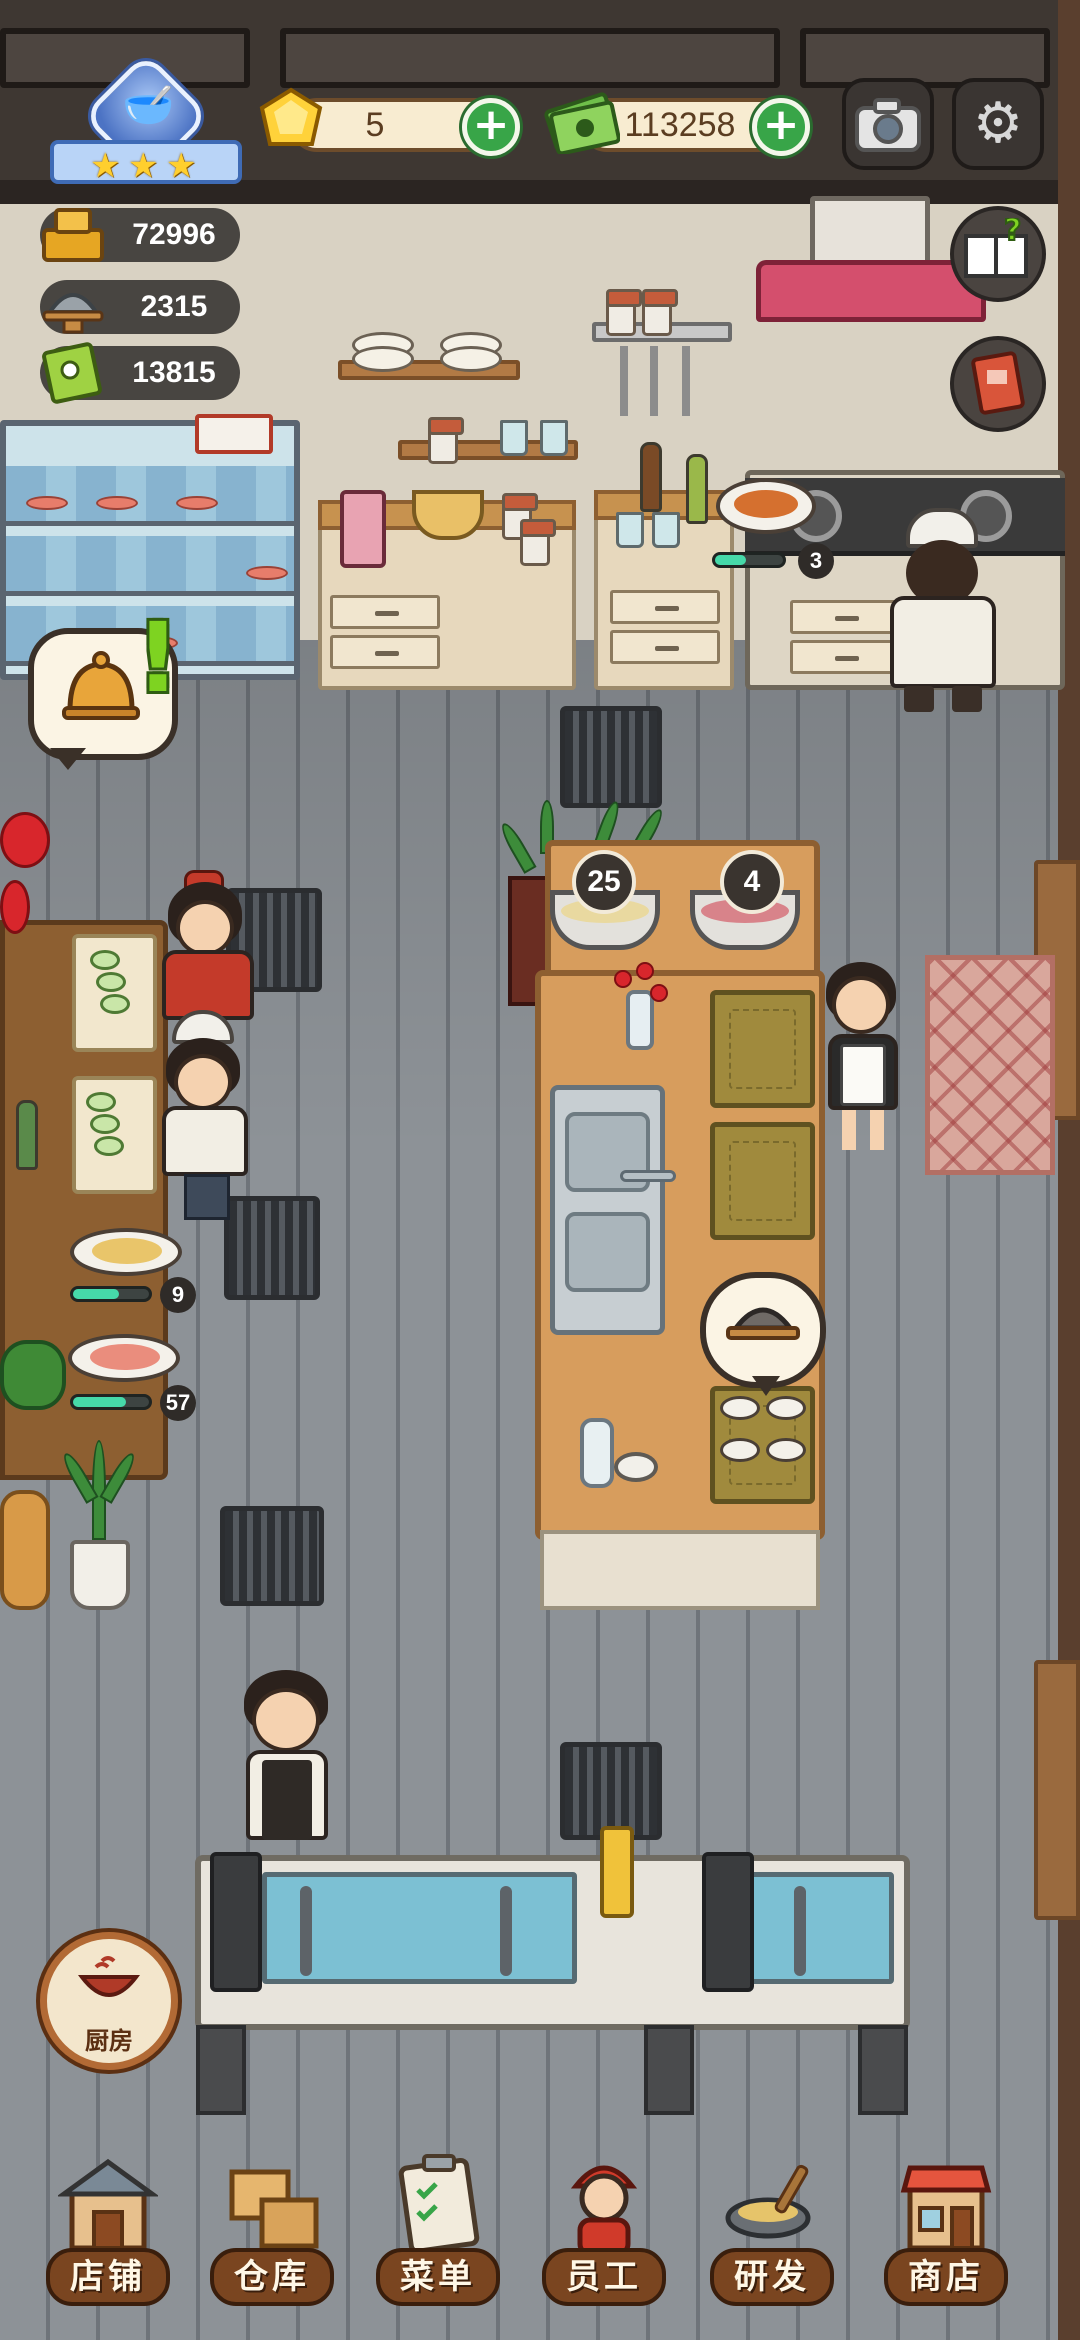  What do you see at coordinates (178, 1295) in the screenshot?
I see `prep-dish-1-qty: 9` at bounding box center [178, 1295].